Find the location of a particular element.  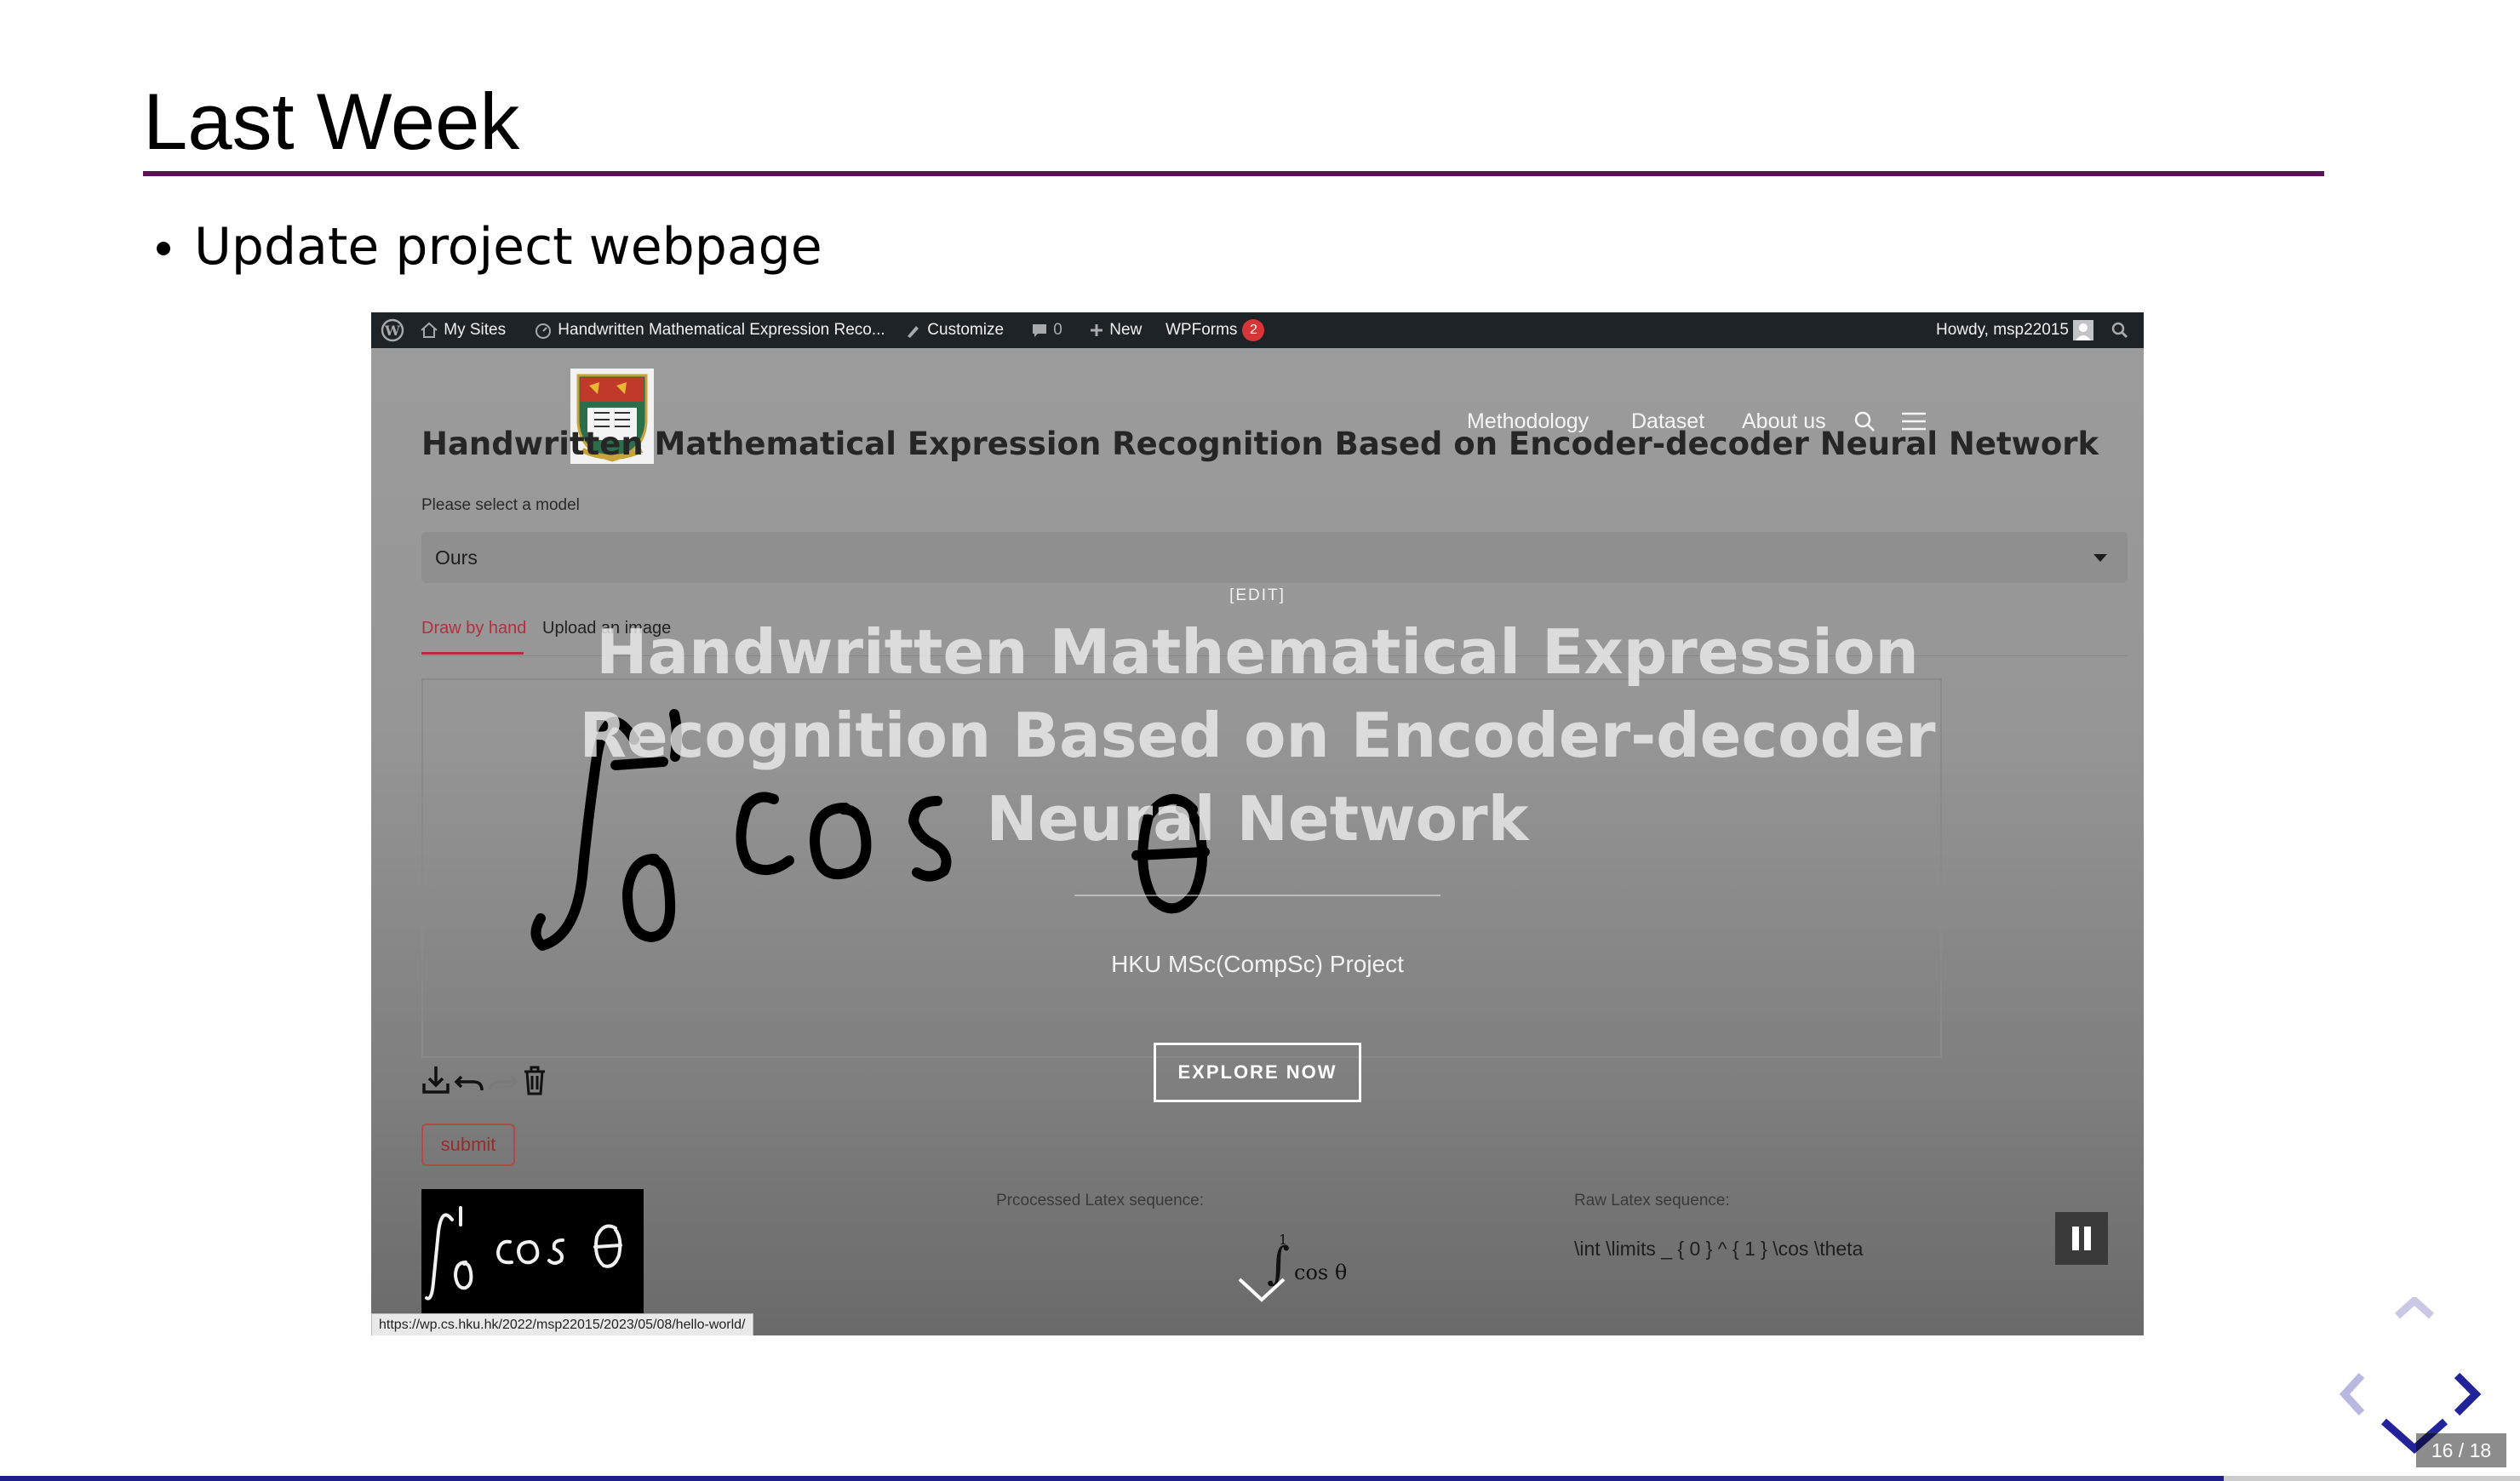

progress-track is located at coordinates (1260, 1478).